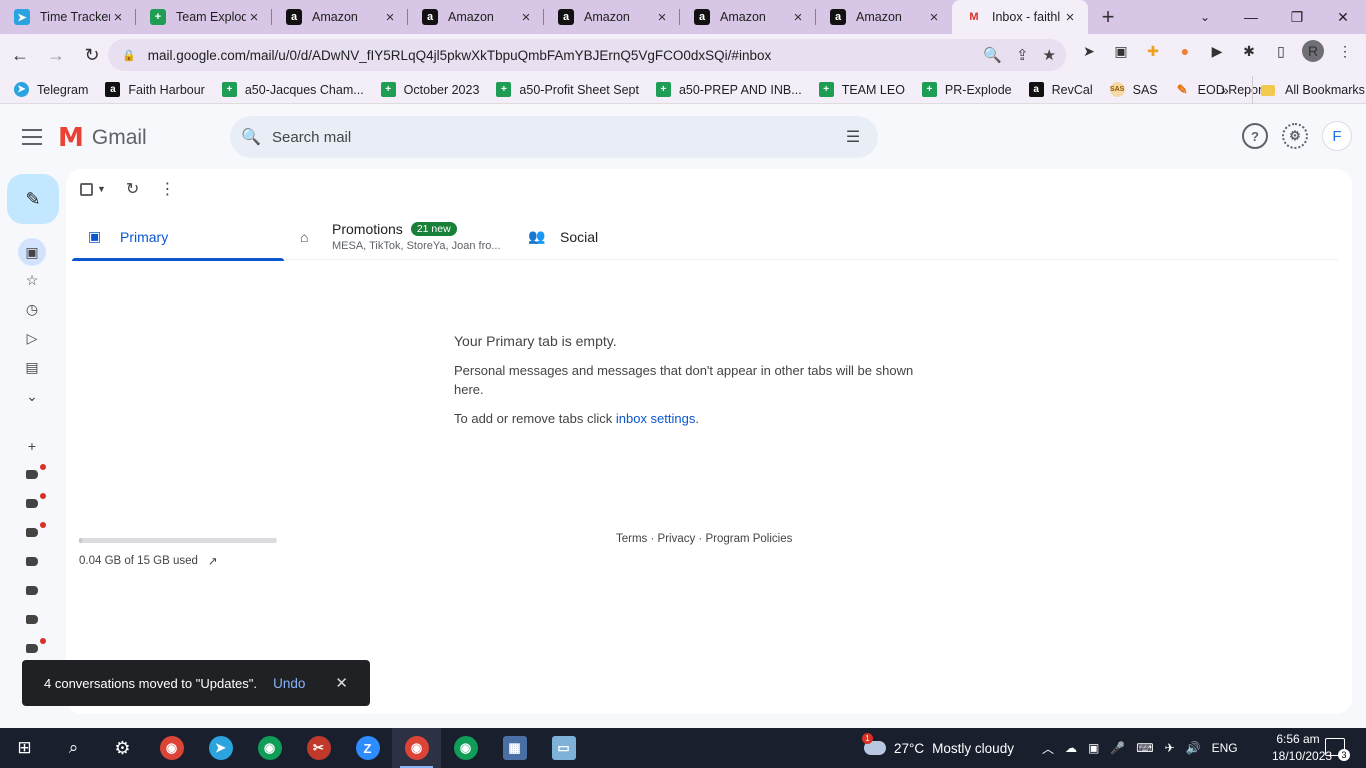 The width and height of the screenshot is (1366, 768). Describe the element at coordinates (129, 55) in the screenshot. I see `site-info-icon: 🔒` at that location.